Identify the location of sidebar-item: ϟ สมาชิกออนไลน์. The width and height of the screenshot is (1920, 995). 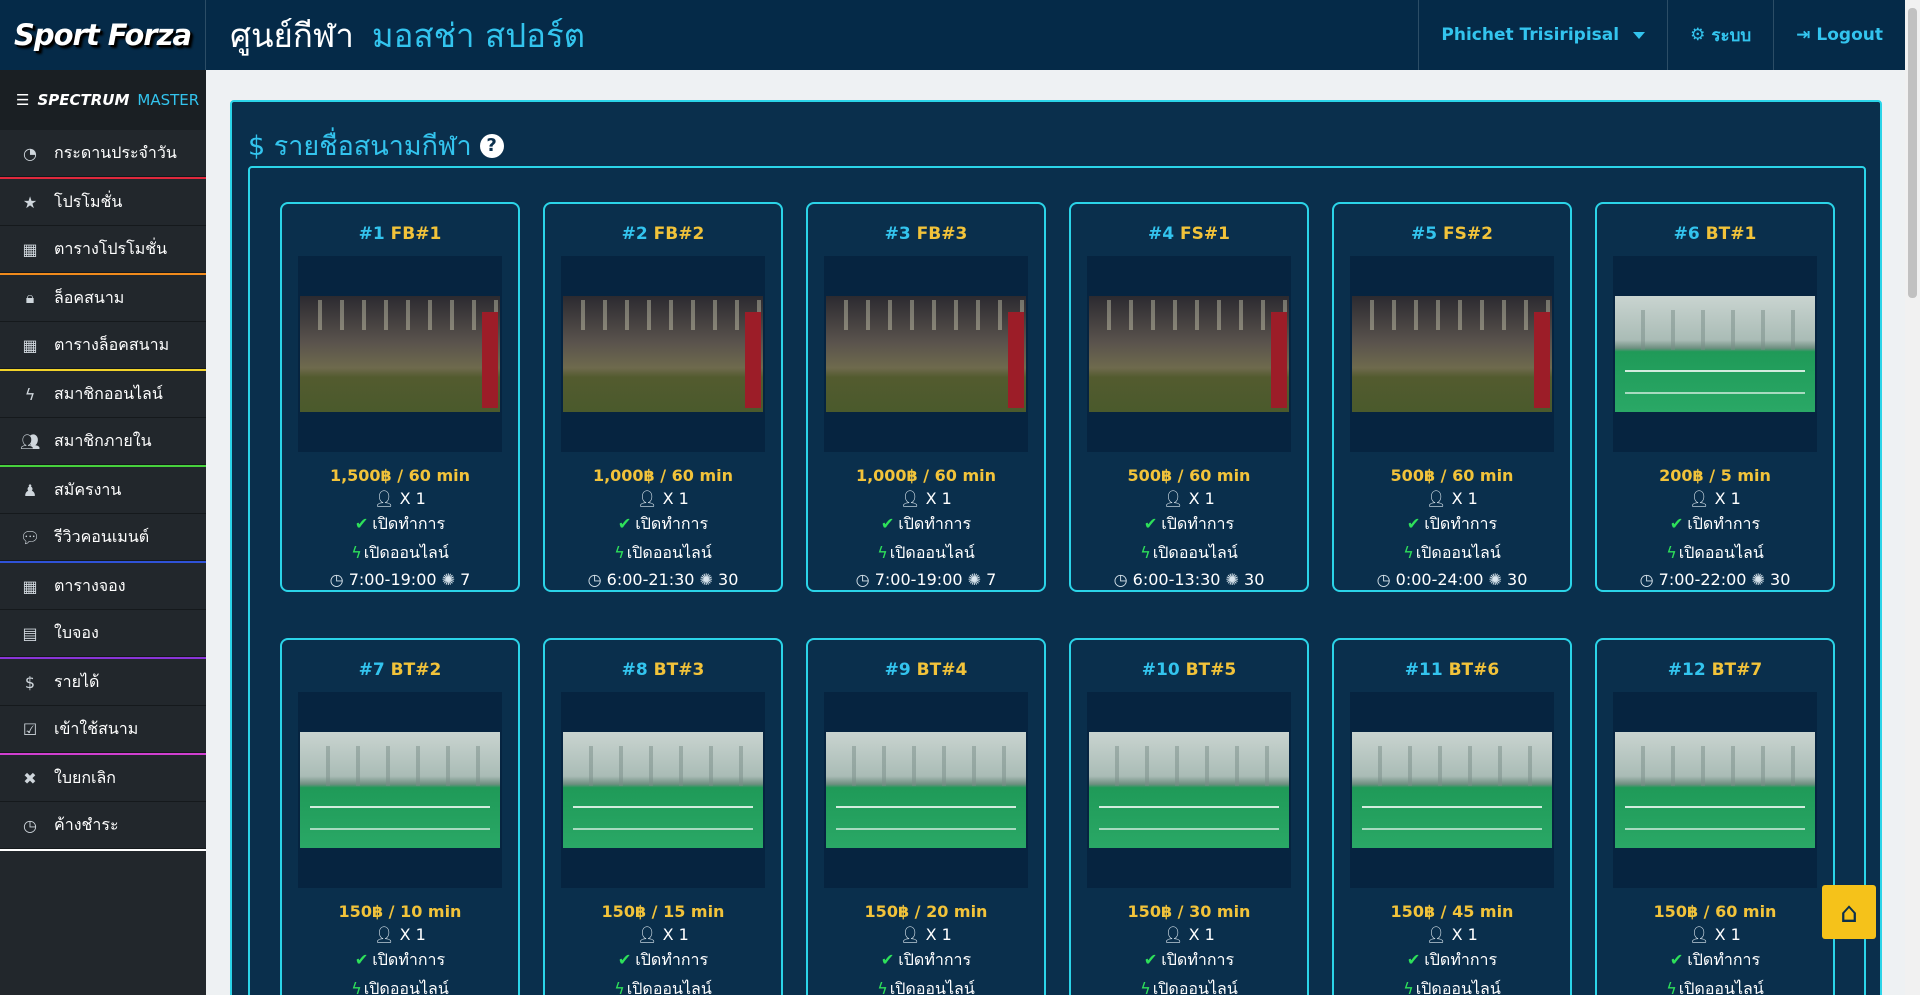
(103, 394).